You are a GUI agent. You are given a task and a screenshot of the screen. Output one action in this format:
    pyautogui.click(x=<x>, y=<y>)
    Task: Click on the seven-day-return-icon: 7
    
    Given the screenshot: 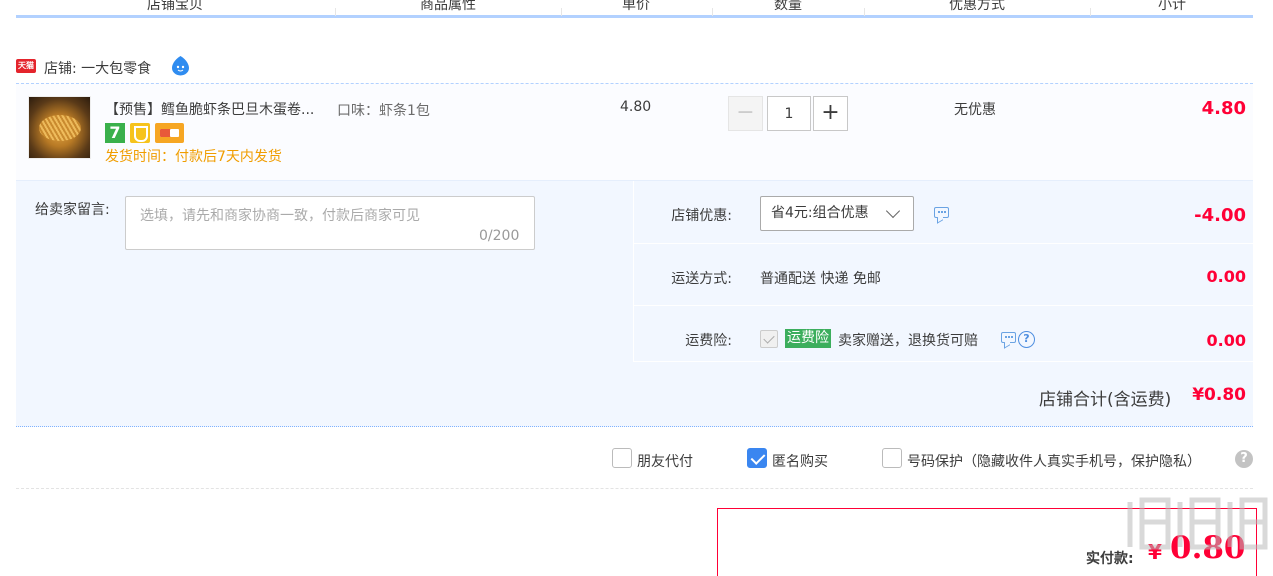 What is the action you would take?
    pyautogui.click(x=115, y=133)
    